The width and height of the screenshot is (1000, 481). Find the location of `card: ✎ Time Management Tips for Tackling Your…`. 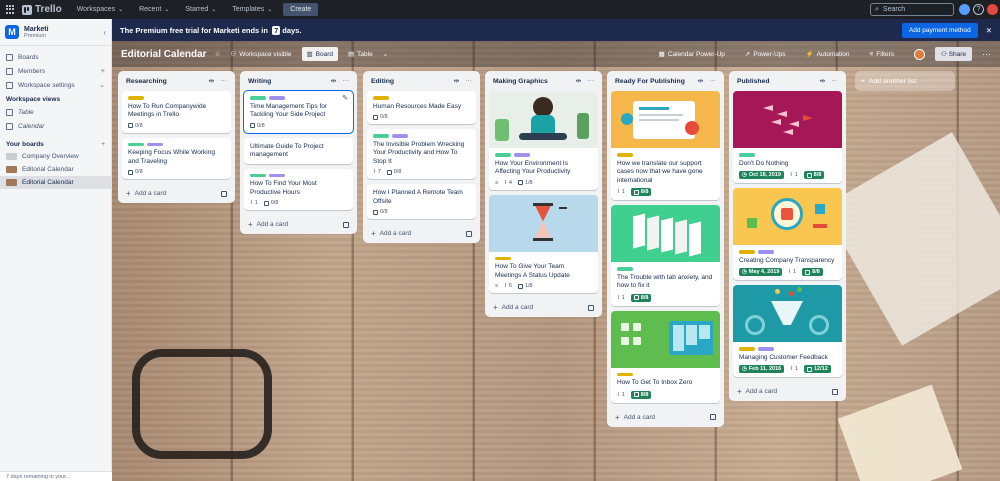

card: ✎ Time Management Tips for Tackling Your… is located at coordinates (298, 112).